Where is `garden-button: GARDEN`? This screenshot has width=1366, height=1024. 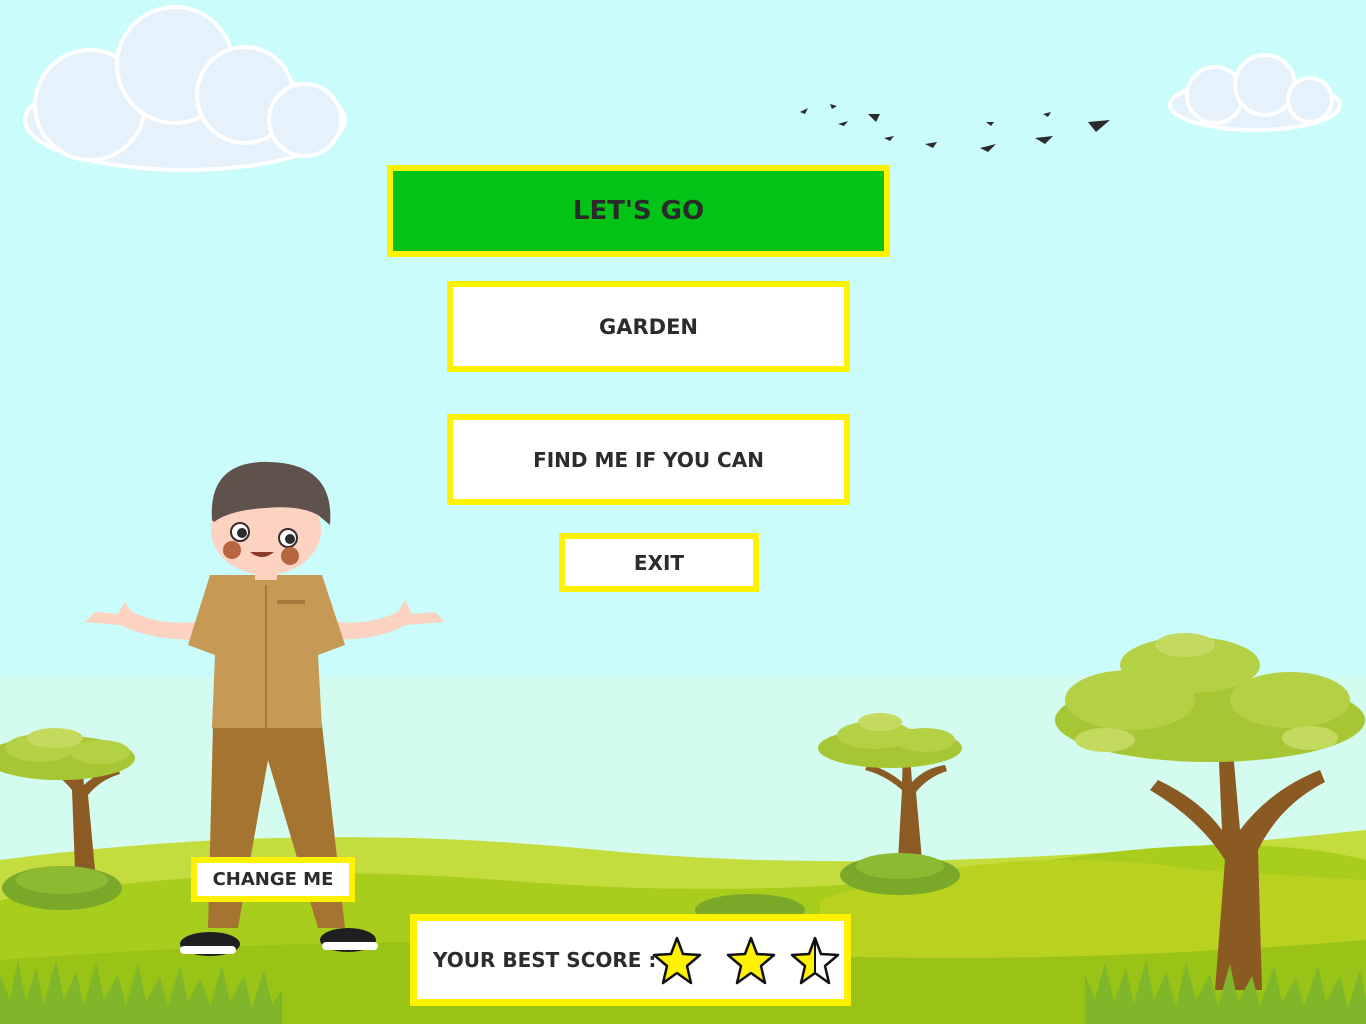 garden-button: GARDEN is located at coordinates (648, 326).